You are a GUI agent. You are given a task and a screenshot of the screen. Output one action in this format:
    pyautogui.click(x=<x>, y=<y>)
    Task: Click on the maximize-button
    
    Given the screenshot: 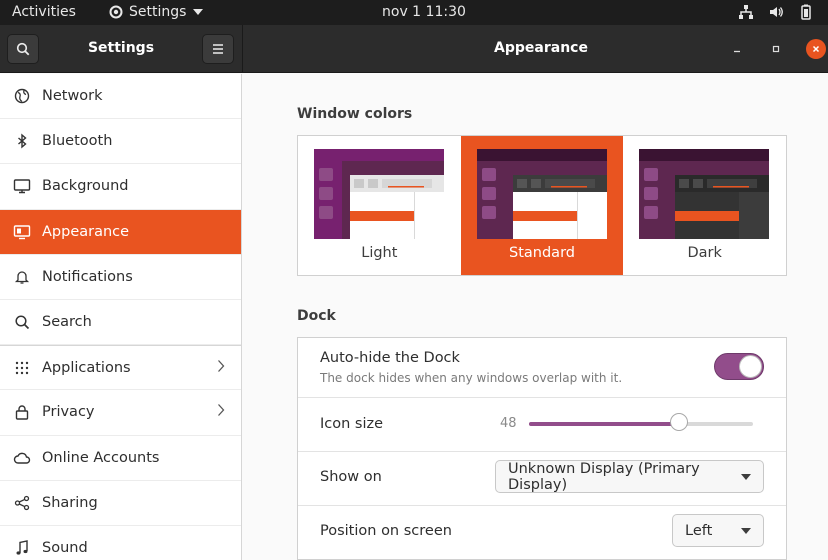 What is the action you would take?
    pyautogui.click(x=776, y=49)
    